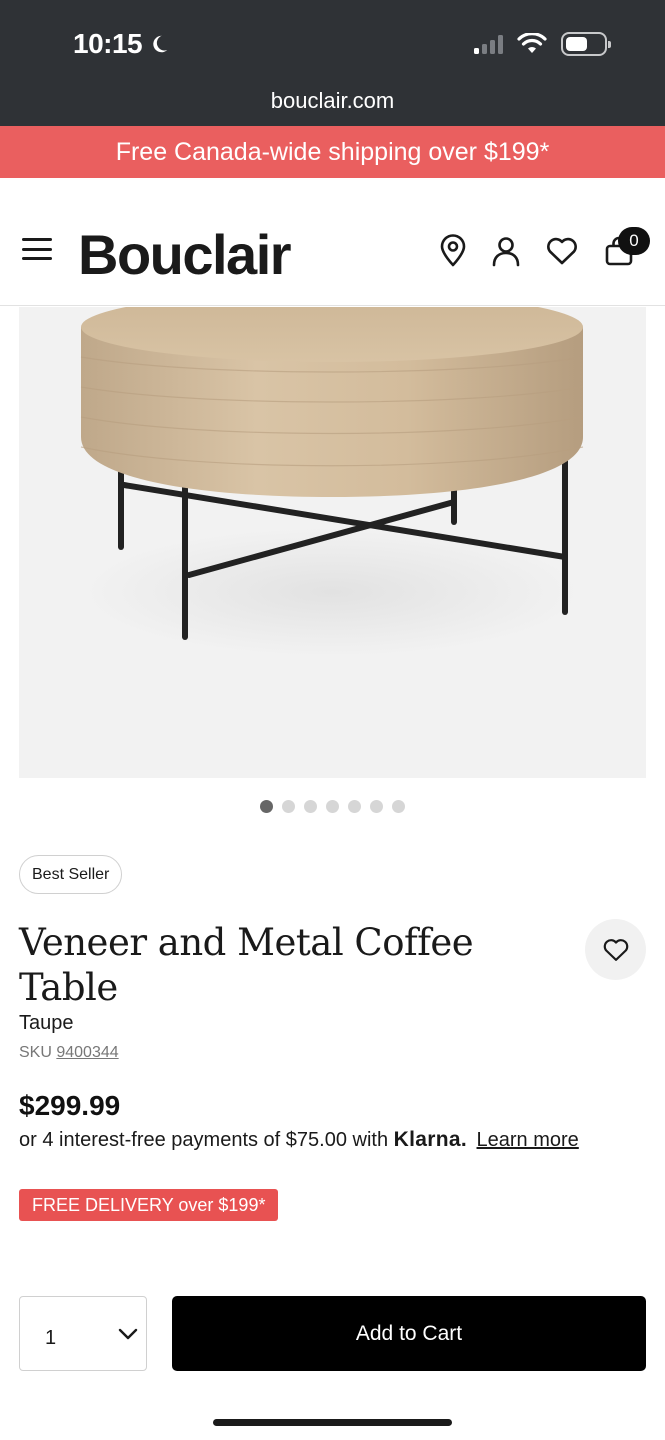  I want to click on account-icon, so click(506, 251).